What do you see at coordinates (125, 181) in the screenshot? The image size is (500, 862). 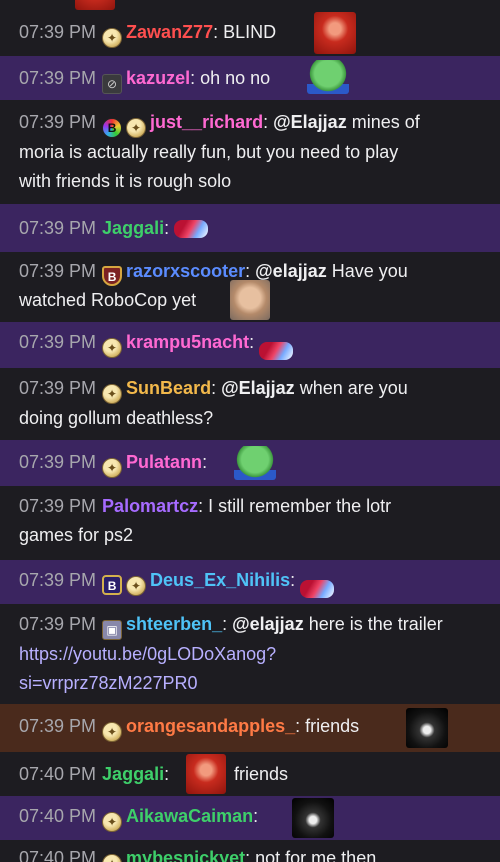 I see `message-text: with friends it is rough solo` at bounding box center [125, 181].